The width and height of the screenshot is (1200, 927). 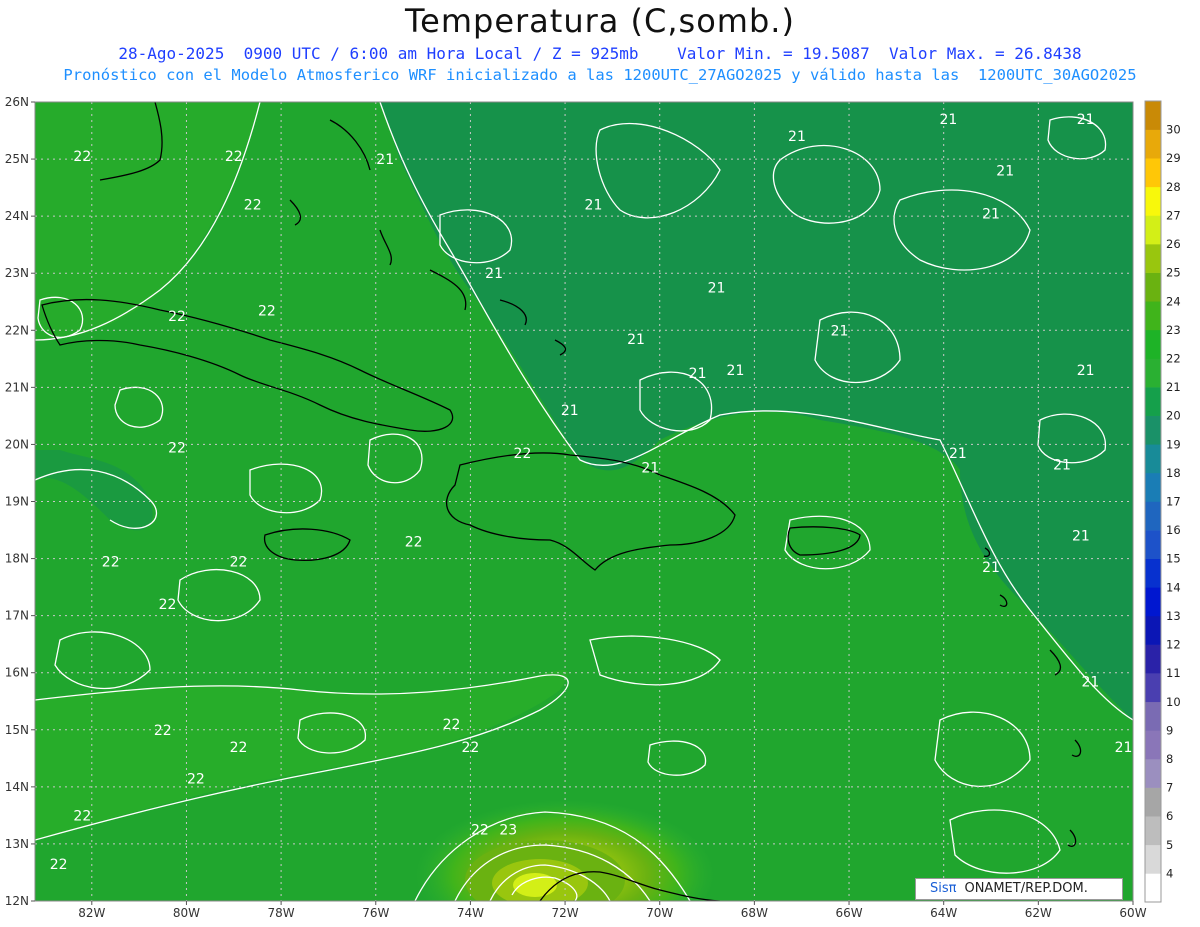 What do you see at coordinates (659, 913) in the screenshot?
I see `lon-tick-label: 70W` at bounding box center [659, 913].